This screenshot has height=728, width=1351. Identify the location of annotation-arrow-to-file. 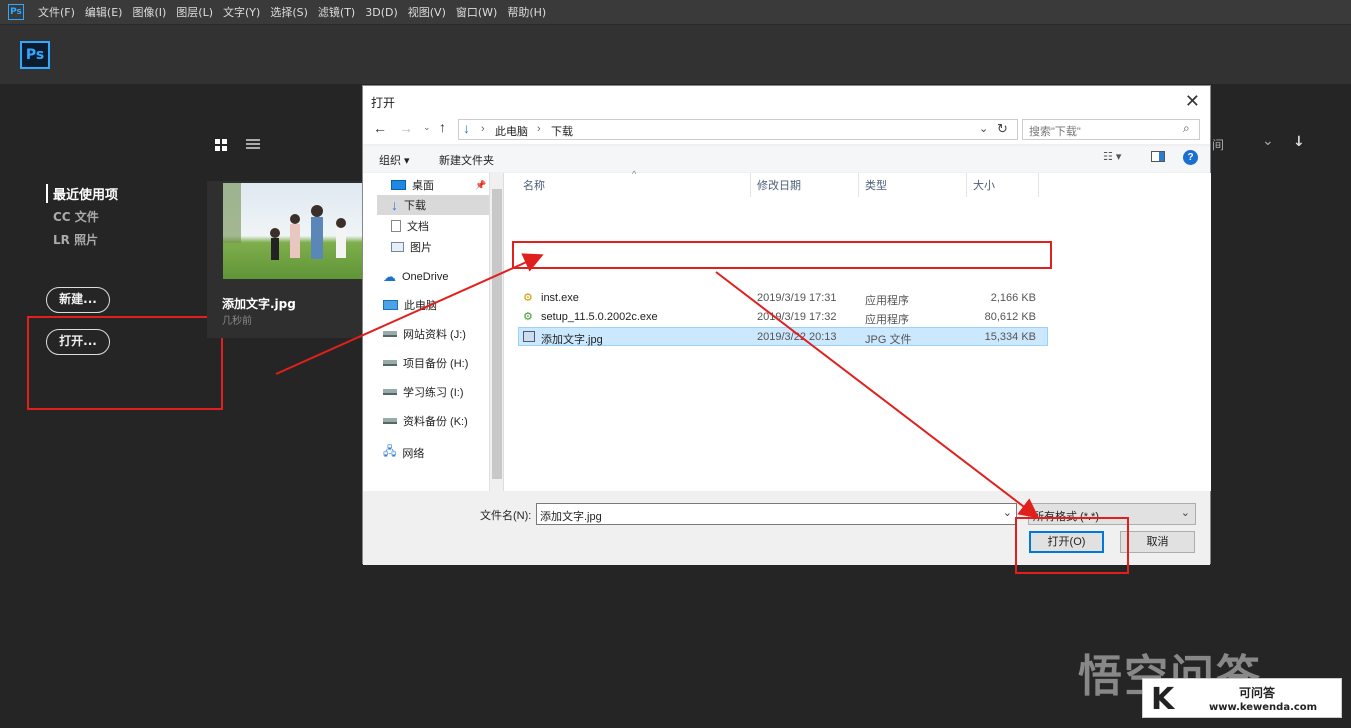
(409, 314).